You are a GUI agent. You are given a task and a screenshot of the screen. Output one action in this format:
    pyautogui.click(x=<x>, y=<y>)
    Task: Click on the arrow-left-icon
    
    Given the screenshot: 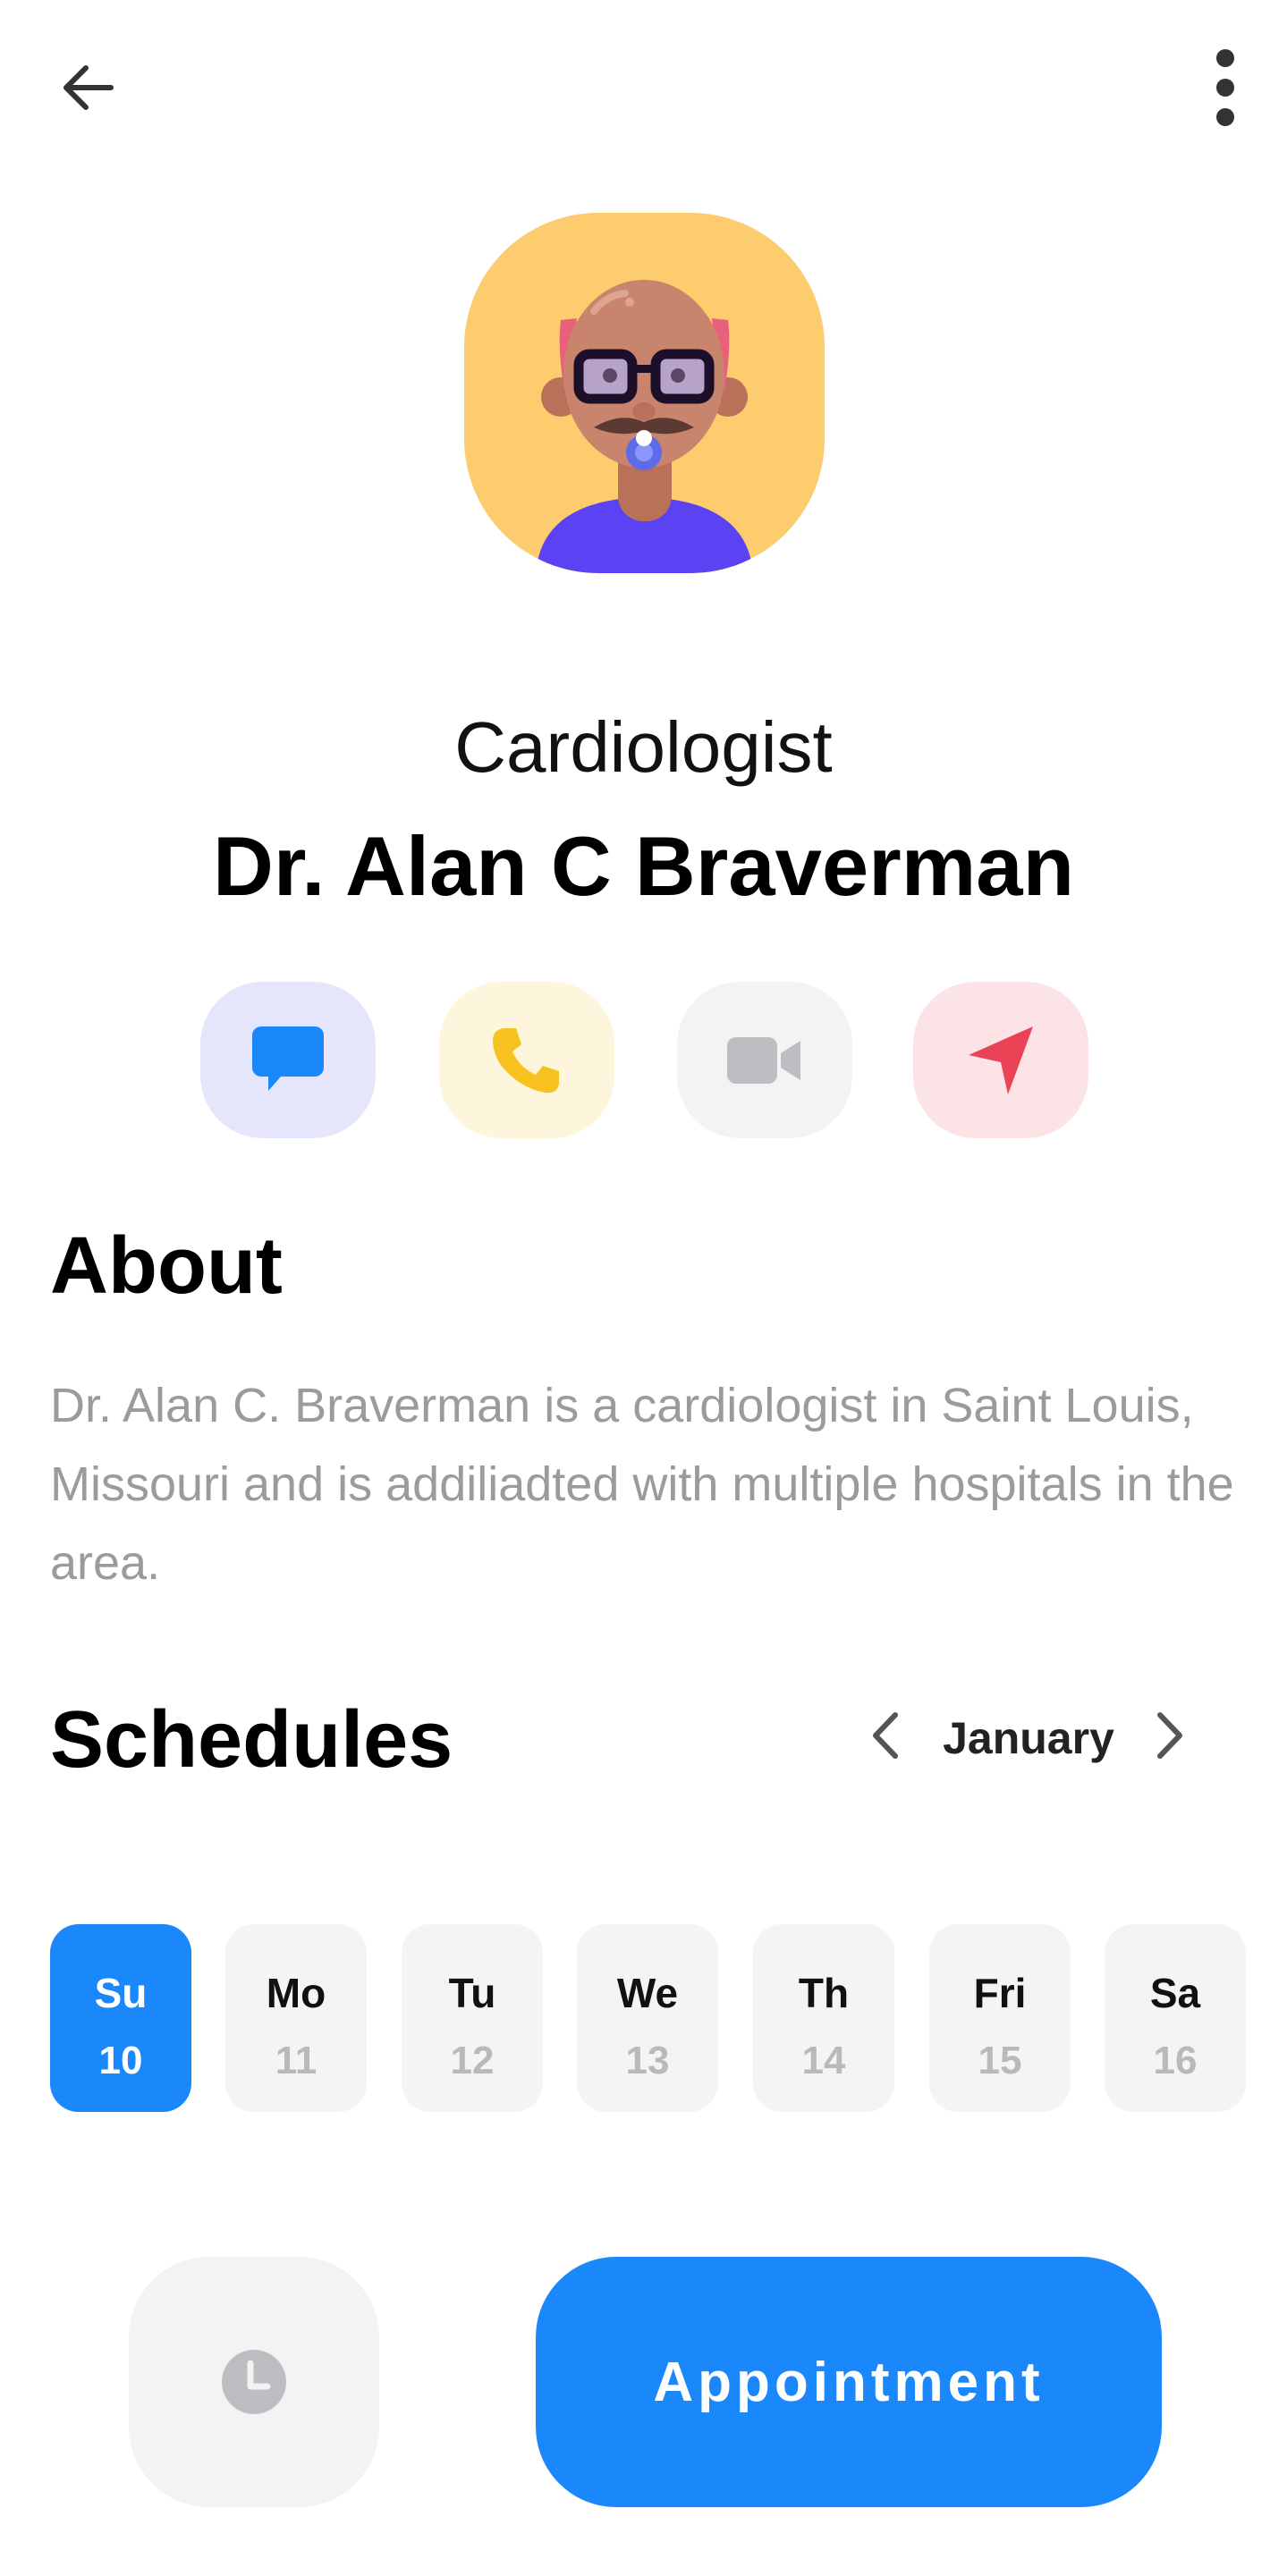 What is the action you would take?
    pyautogui.click(x=89, y=87)
    